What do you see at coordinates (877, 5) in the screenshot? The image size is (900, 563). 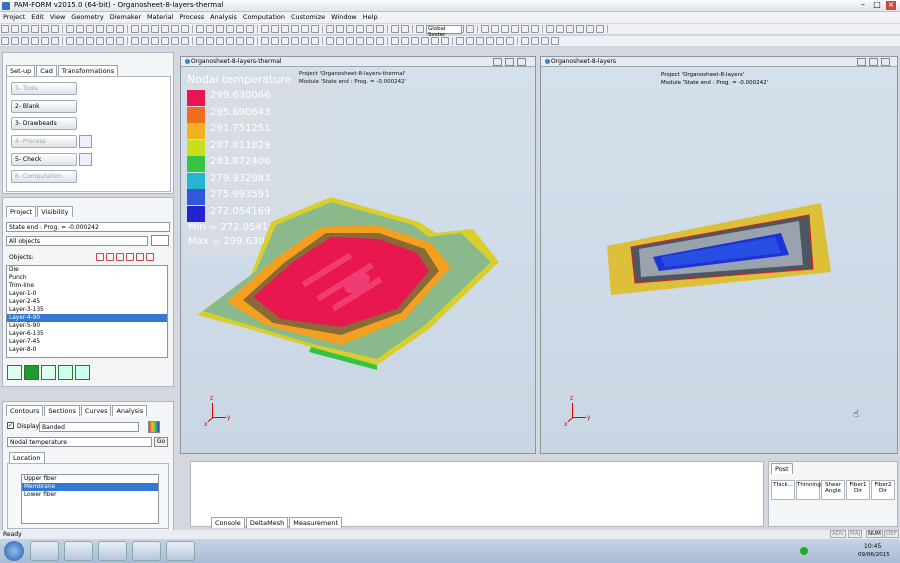 I see `maximize-icon: □` at bounding box center [877, 5].